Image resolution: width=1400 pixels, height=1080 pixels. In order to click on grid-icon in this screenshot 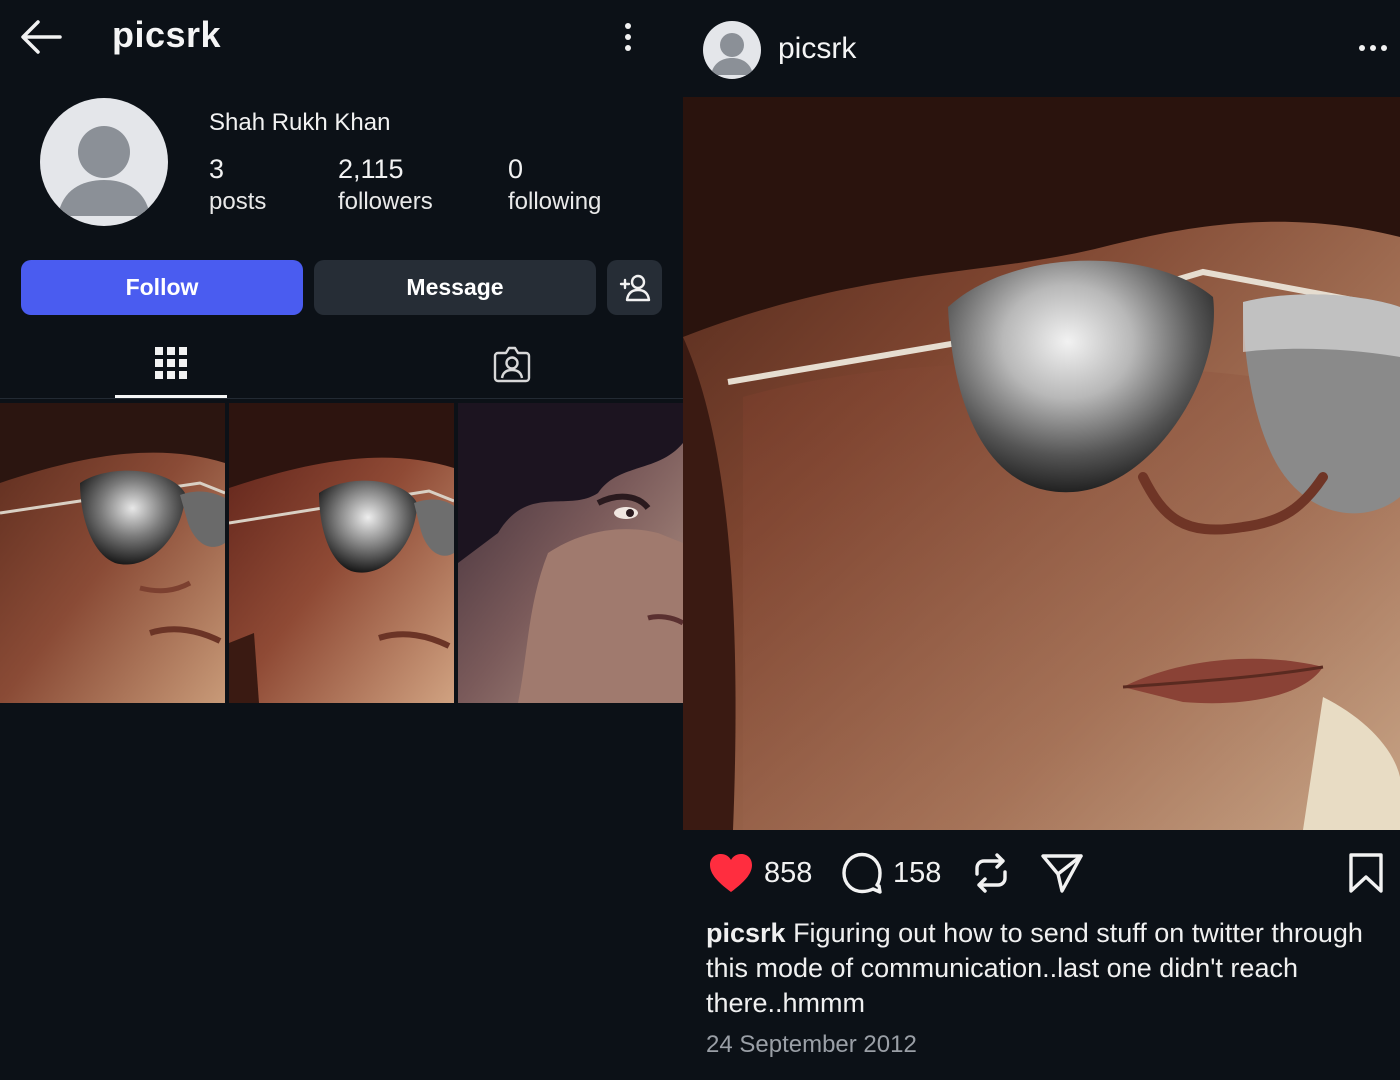, I will do `click(171, 363)`.